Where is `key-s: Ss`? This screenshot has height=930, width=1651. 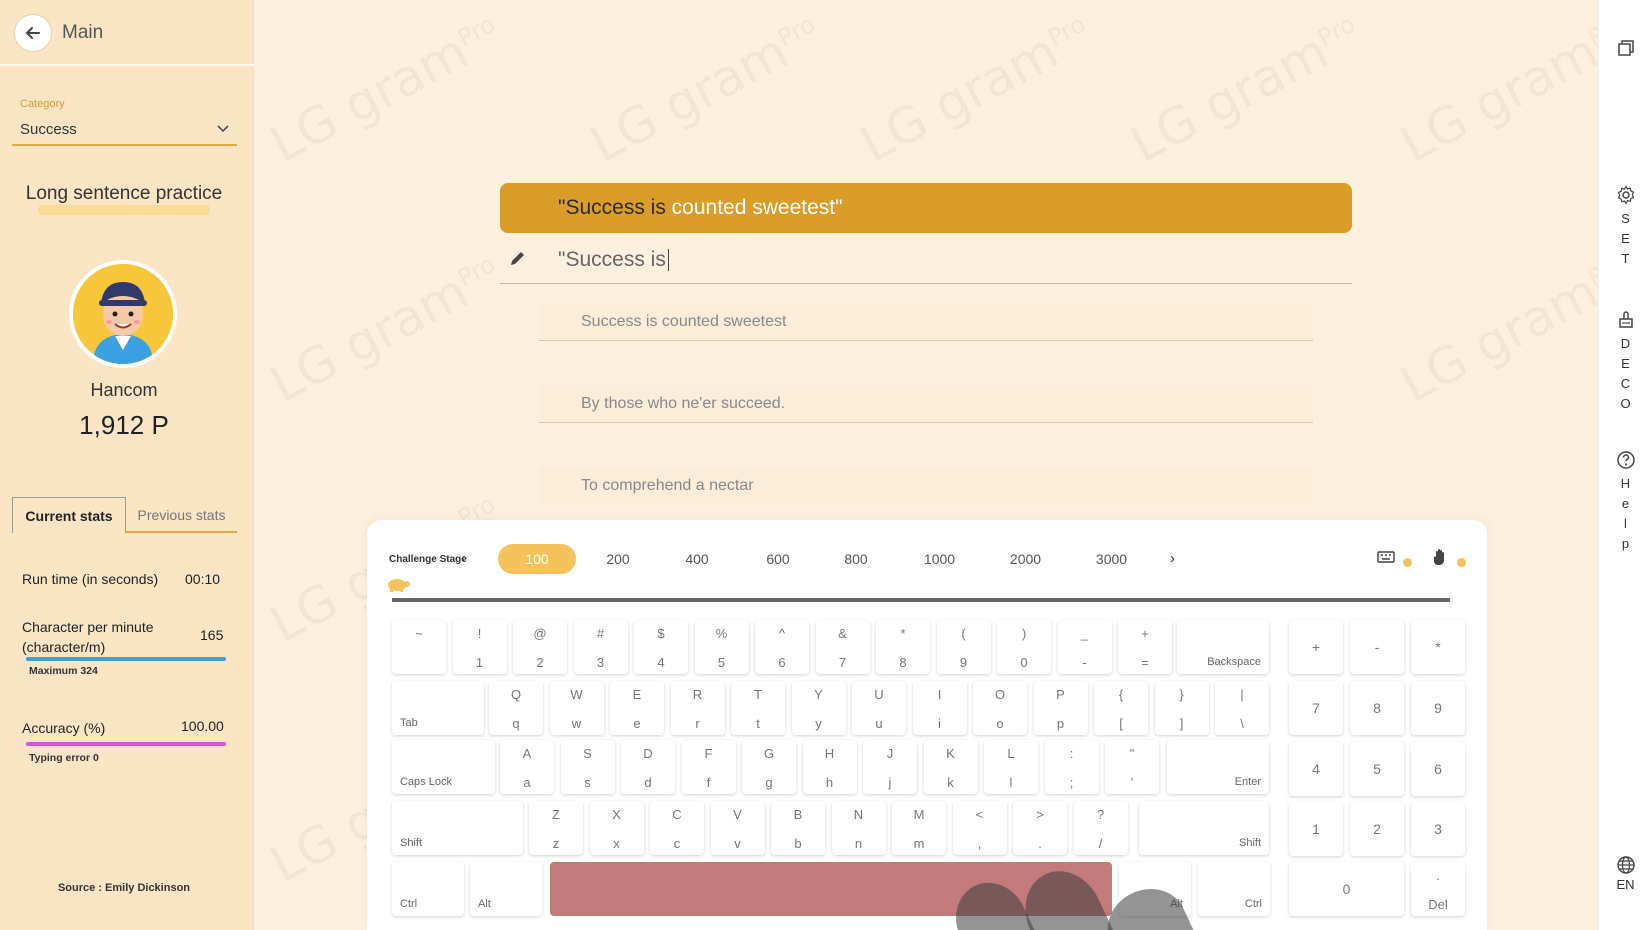 key-s: Ss is located at coordinates (587, 767).